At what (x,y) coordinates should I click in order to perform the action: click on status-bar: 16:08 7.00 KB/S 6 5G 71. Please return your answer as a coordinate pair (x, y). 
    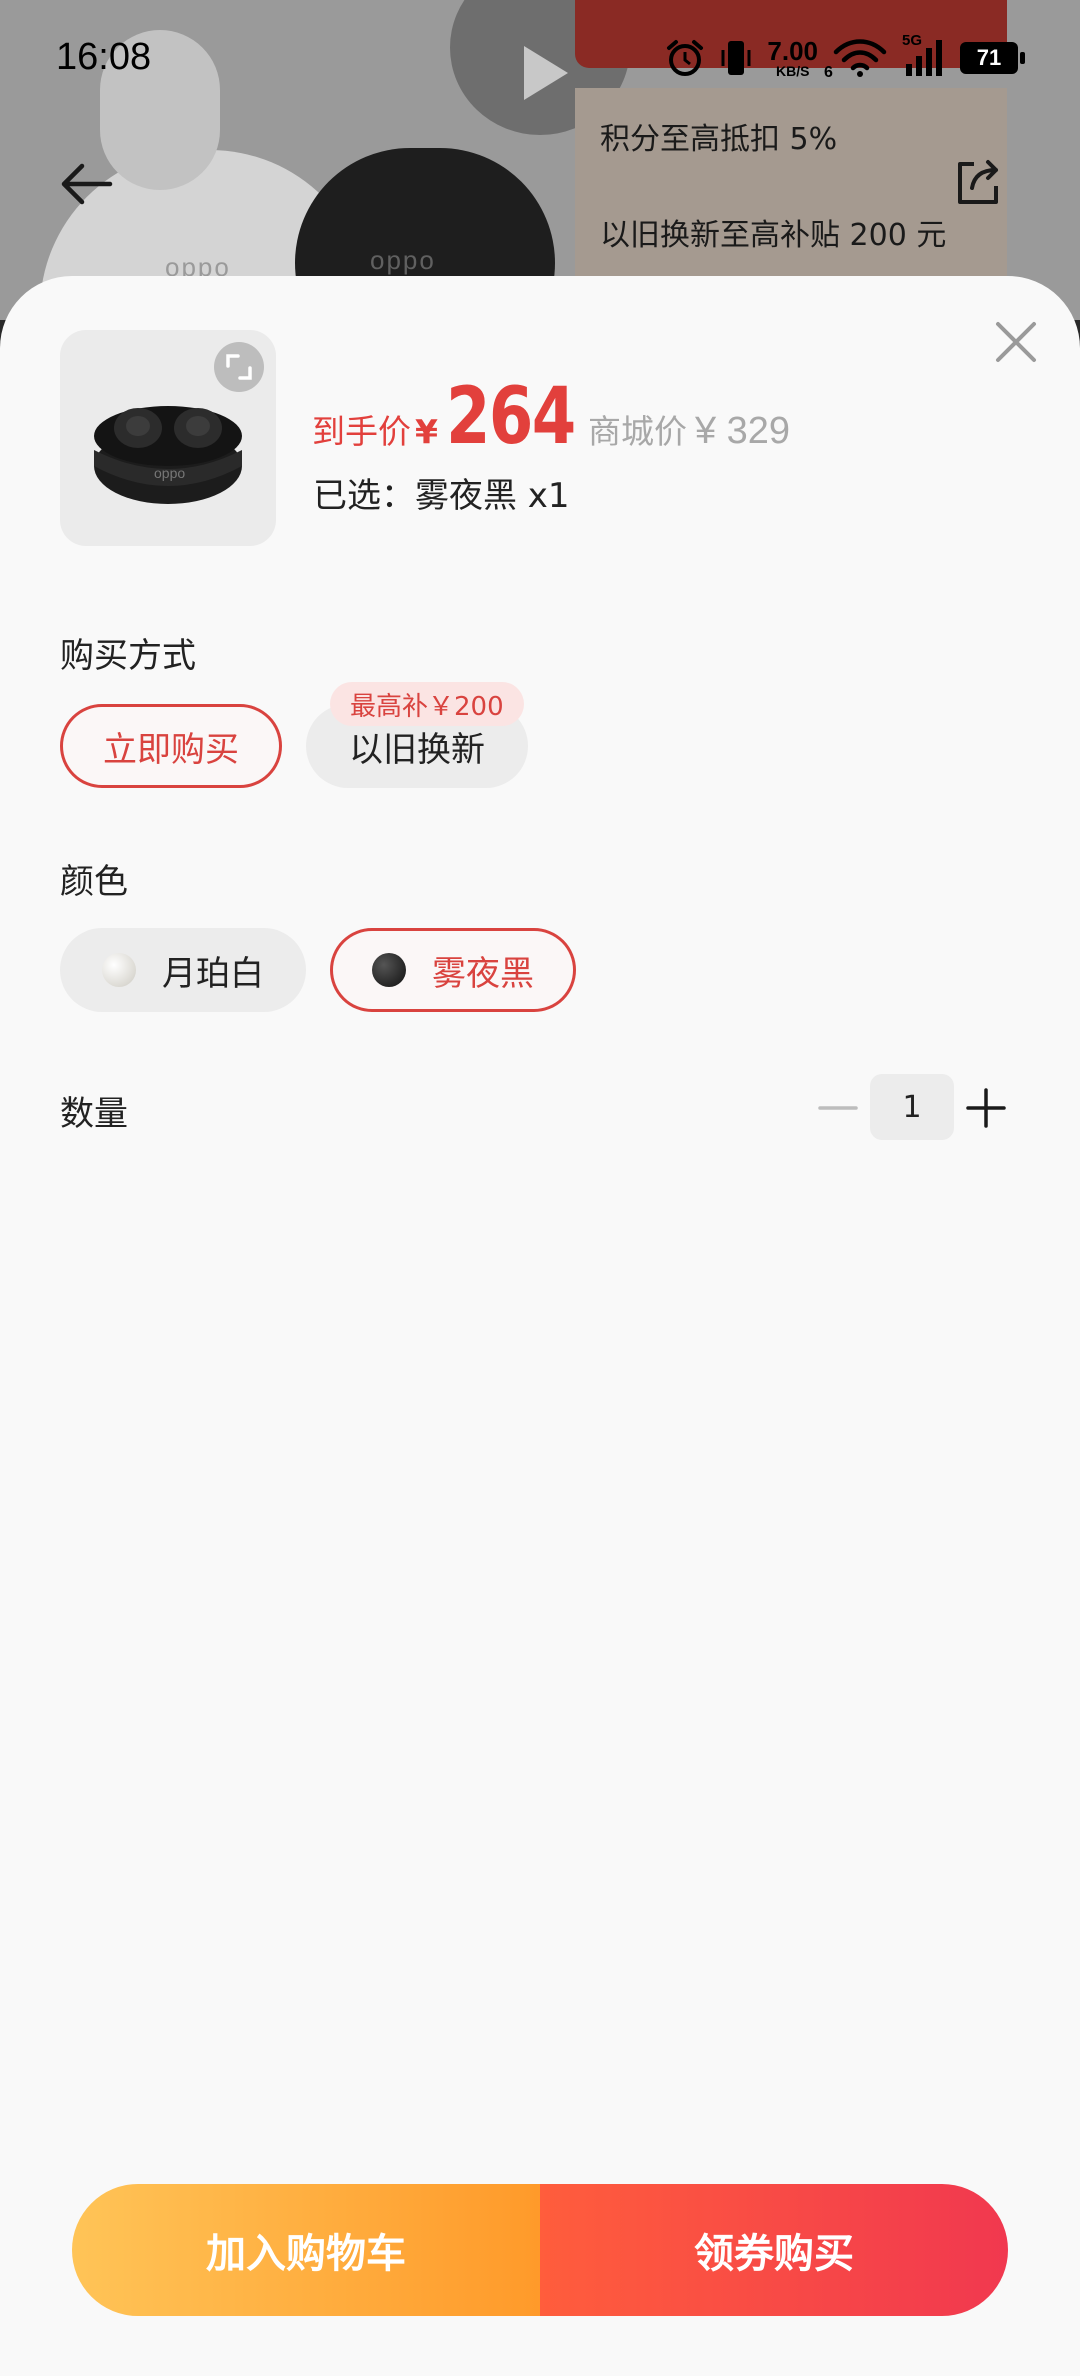
    Looking at the image, I should click on (540, 60).